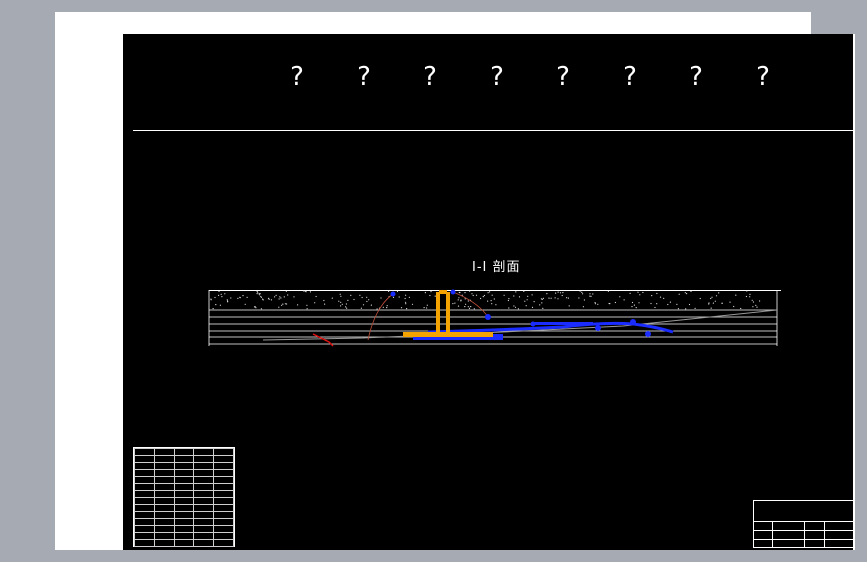 This screenshot has width=867, height=562. Describe the element at coordinates (497, 77) in the screenshot. I see `header-placeholder-4: ?` at that location.